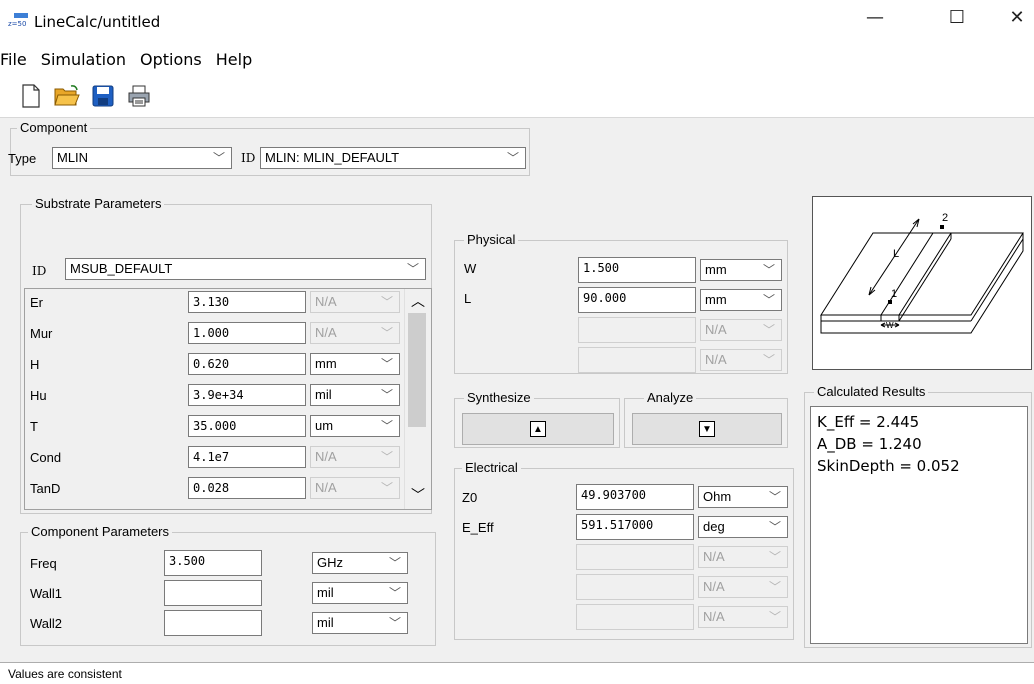  I want to click on substrate-er-unit-select: N/A ﹀, so click(355, 302).